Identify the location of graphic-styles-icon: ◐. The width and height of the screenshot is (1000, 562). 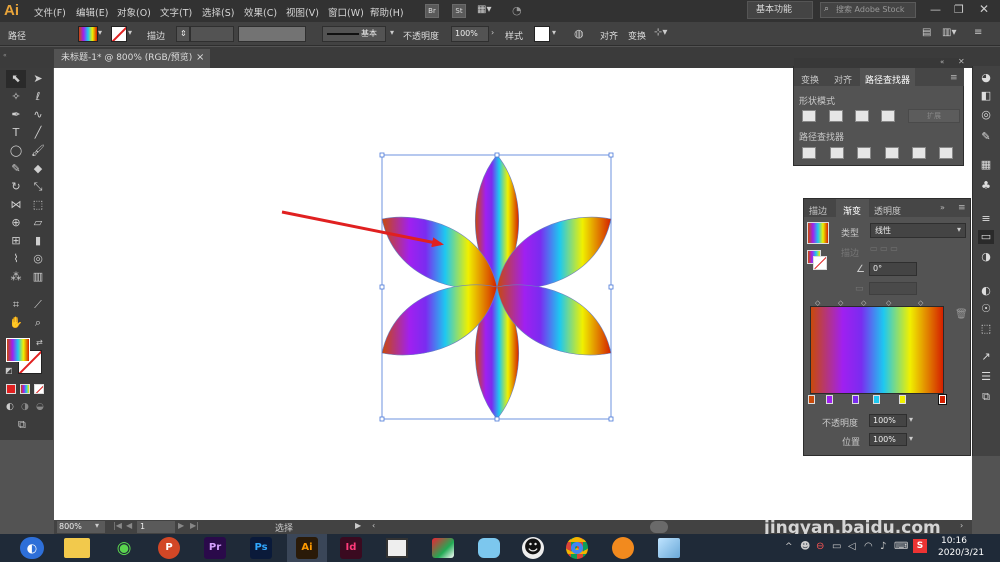
(986, 291).